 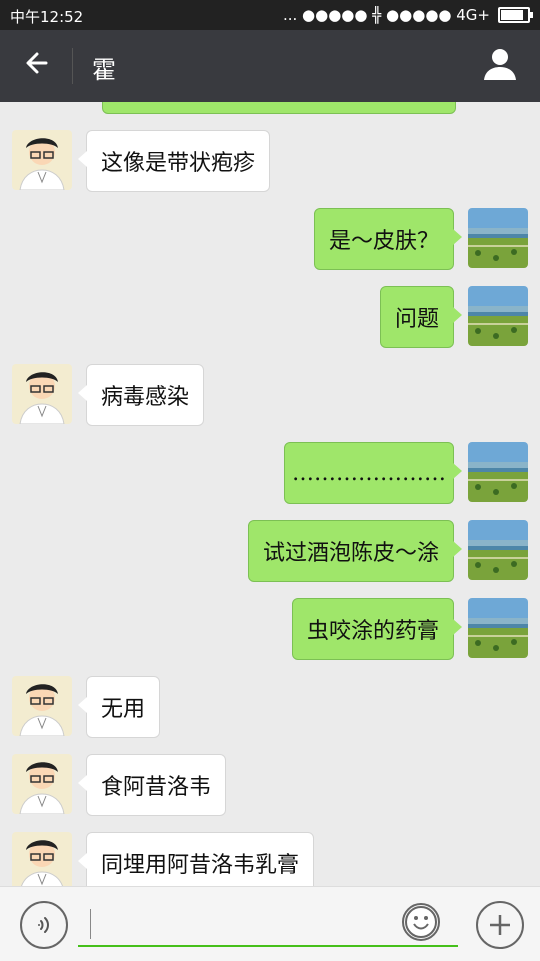 I want to click on received-bubble: 病毒感染, so click(x=141, y=395).